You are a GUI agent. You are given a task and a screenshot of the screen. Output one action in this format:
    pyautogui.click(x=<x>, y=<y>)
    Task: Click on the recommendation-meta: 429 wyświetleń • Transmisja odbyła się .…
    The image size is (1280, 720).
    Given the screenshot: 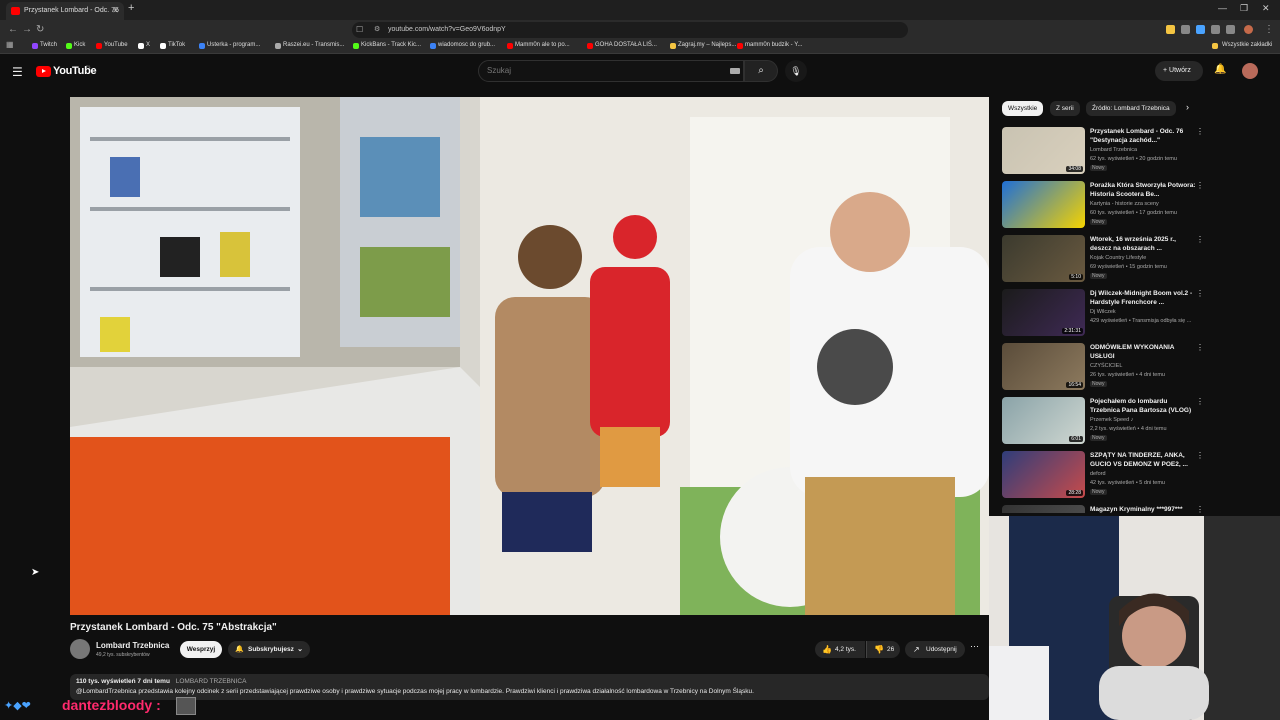 What is the action you would take?
    pyautogui.click(x=1141, y=321)
    